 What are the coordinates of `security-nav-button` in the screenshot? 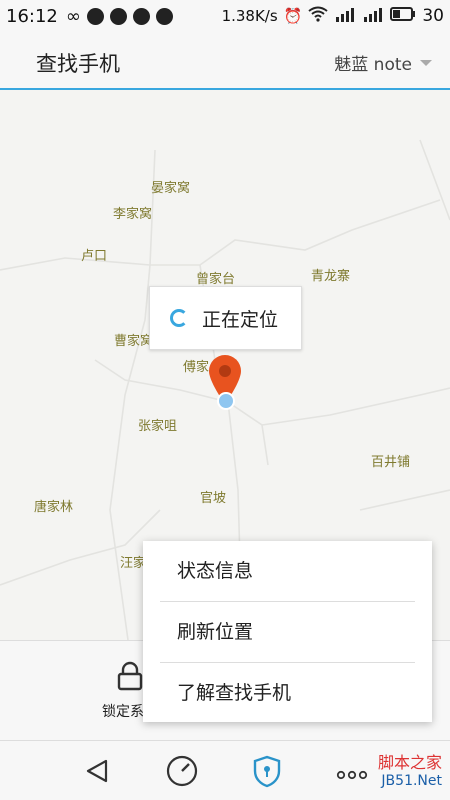 It's located at (267, 771).